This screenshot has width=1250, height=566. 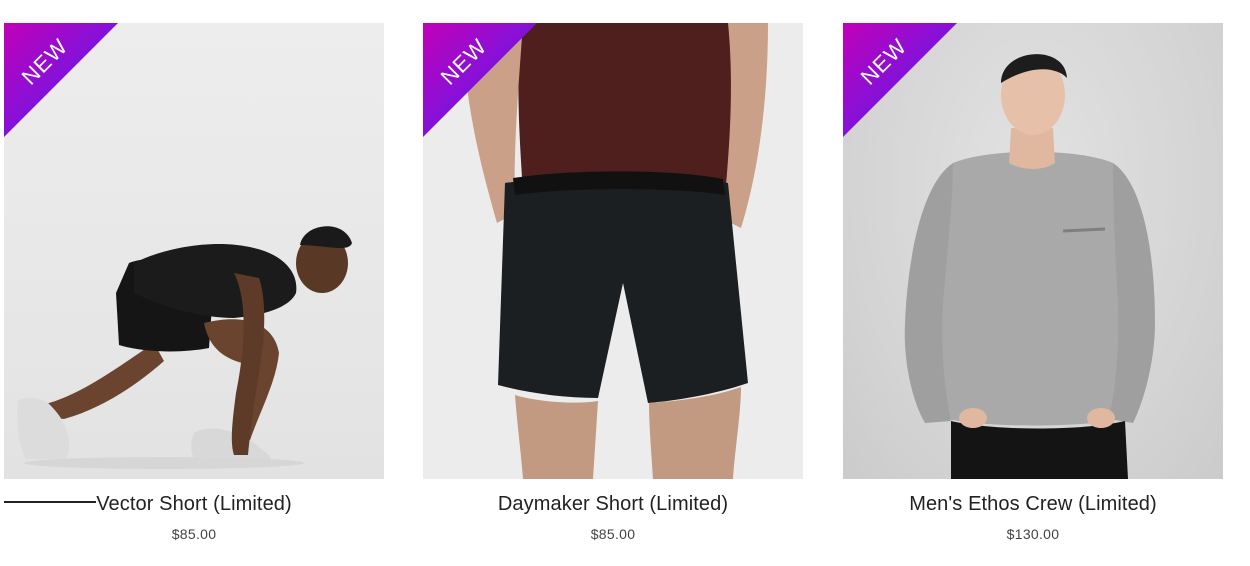 I want to click on product-title: Men's Ethos Crew (Limited), so click(x=1033, y=504).